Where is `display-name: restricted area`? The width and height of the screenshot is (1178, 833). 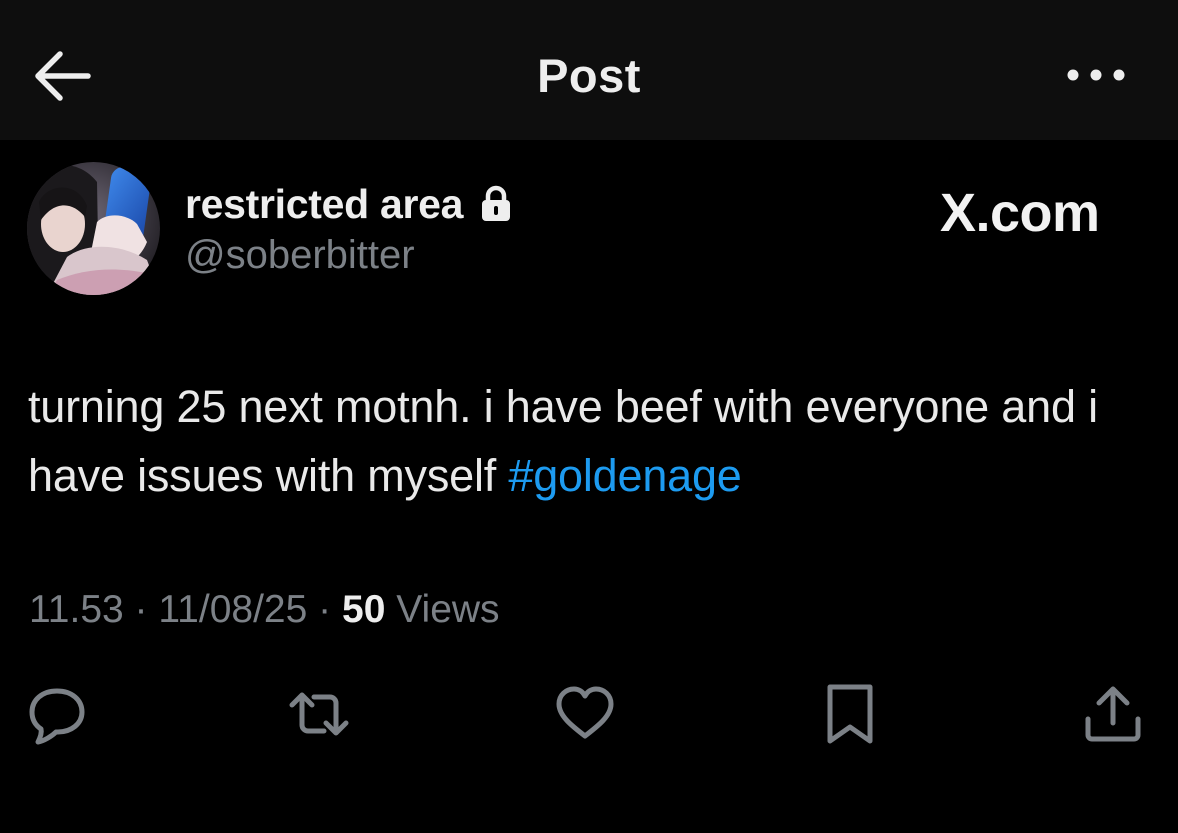
display-name: restricted area is located at coordinates (324, 204).